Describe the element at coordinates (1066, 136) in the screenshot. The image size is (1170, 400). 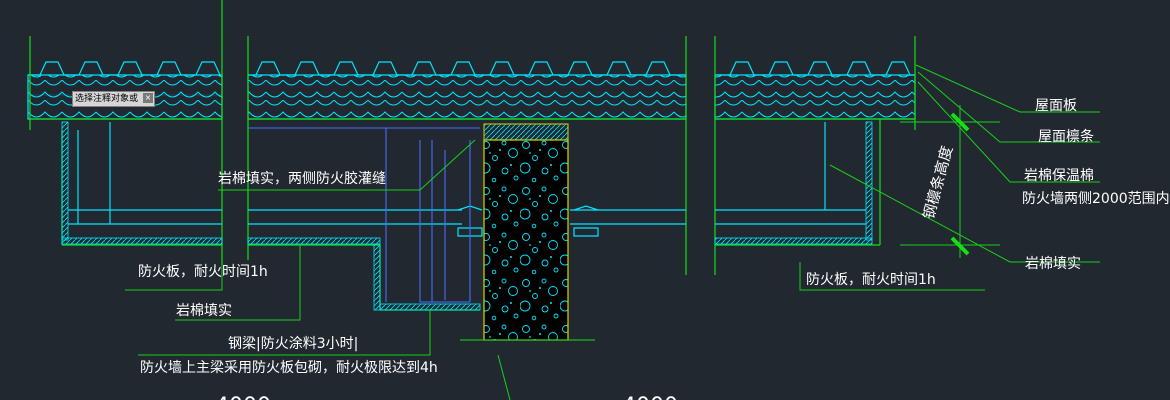
I see `label-roof-purlin: 屋面檩条` at that location.